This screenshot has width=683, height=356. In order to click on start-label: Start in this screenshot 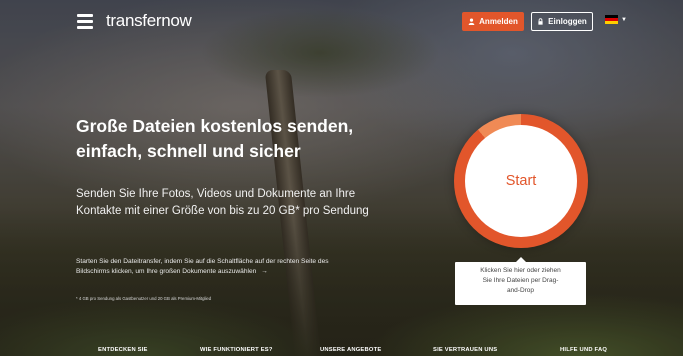, I will do `click(521, 181)`.